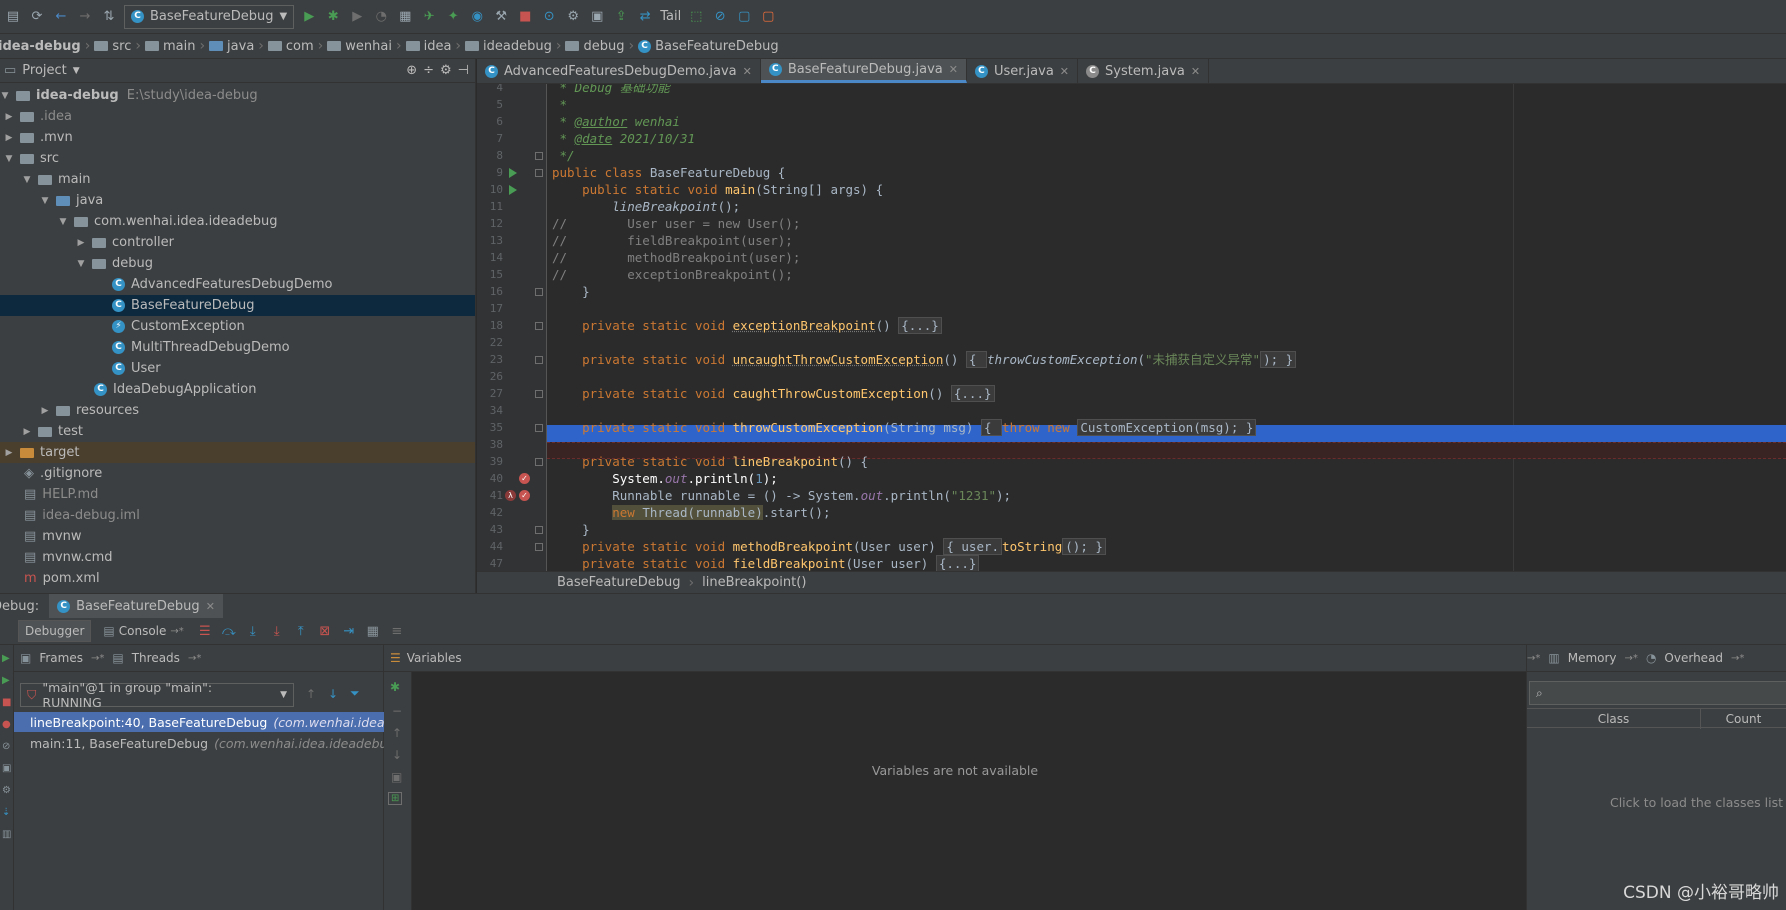  Describe the element at coordinates (237, 137) in the screenshot. I see `tree-item: ▶ .mvn` at that location.